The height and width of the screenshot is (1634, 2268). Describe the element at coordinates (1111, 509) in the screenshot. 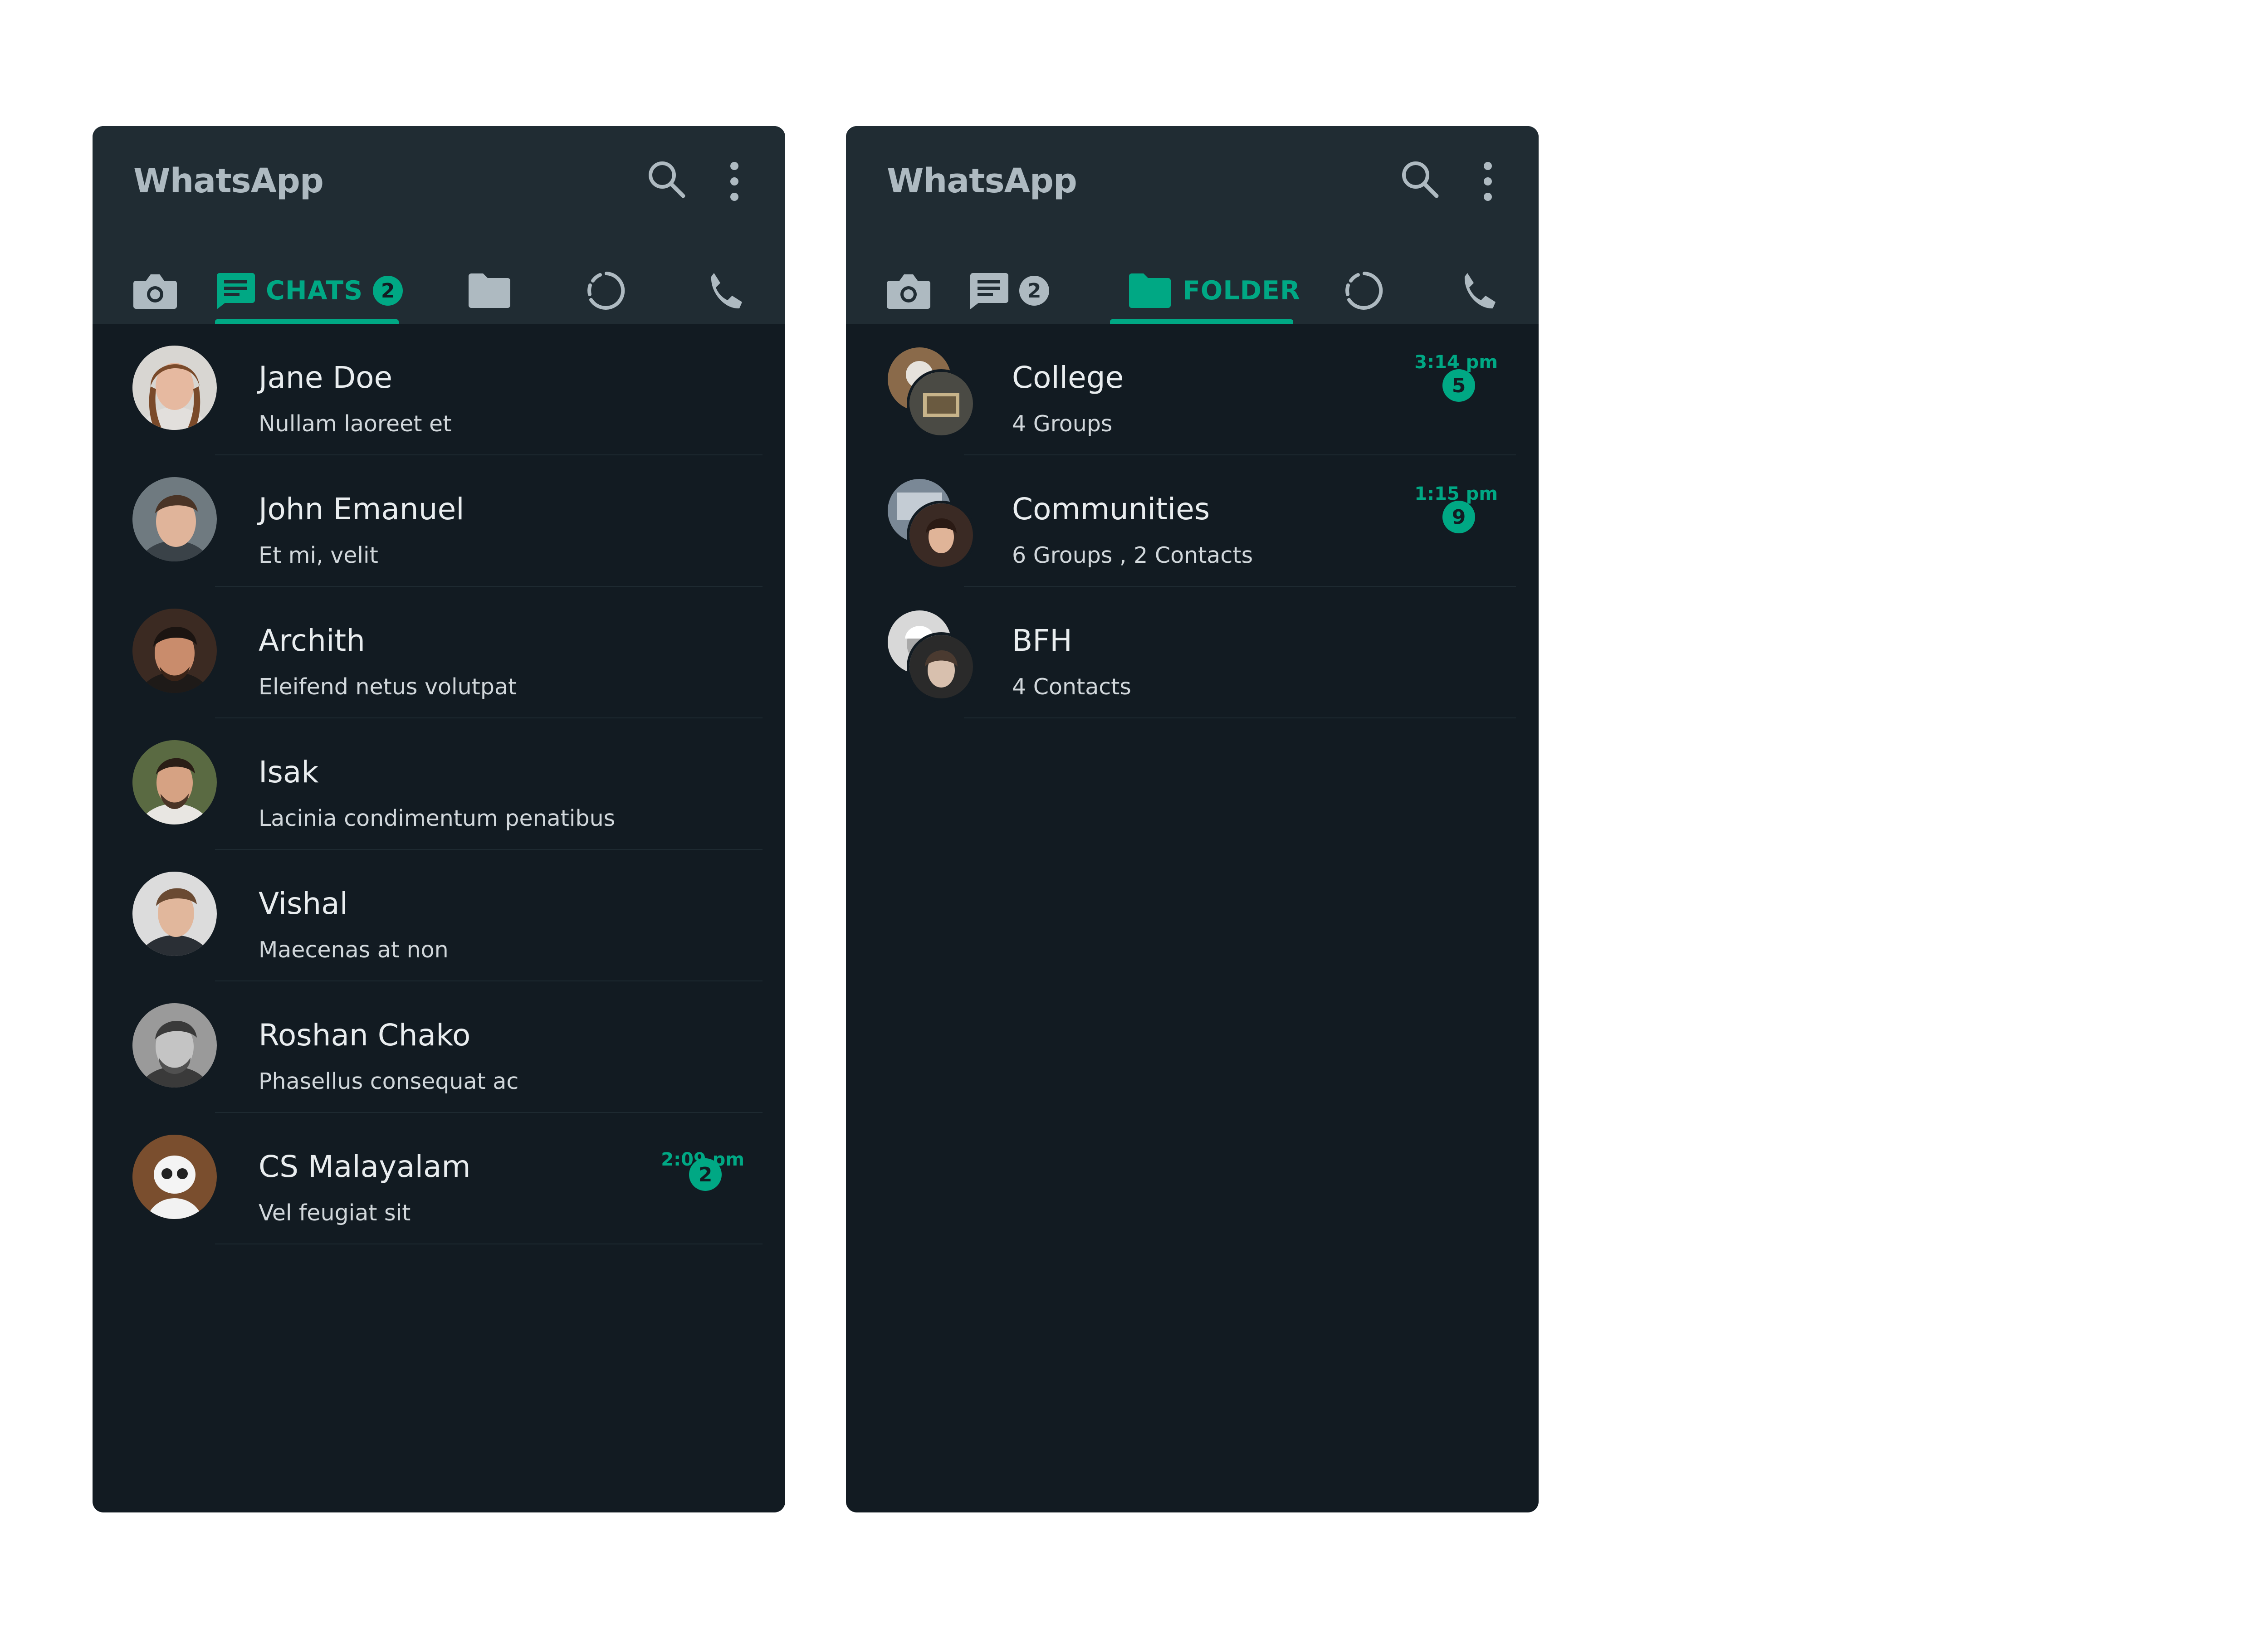

I see `folder-name: Communities` at that location.